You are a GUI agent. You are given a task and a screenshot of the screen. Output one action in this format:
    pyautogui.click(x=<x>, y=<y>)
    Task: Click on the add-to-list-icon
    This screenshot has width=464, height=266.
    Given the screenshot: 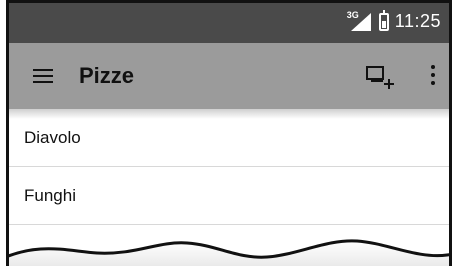 What is the action you would take?
    pyautogui.click(x=380, y=78)
    